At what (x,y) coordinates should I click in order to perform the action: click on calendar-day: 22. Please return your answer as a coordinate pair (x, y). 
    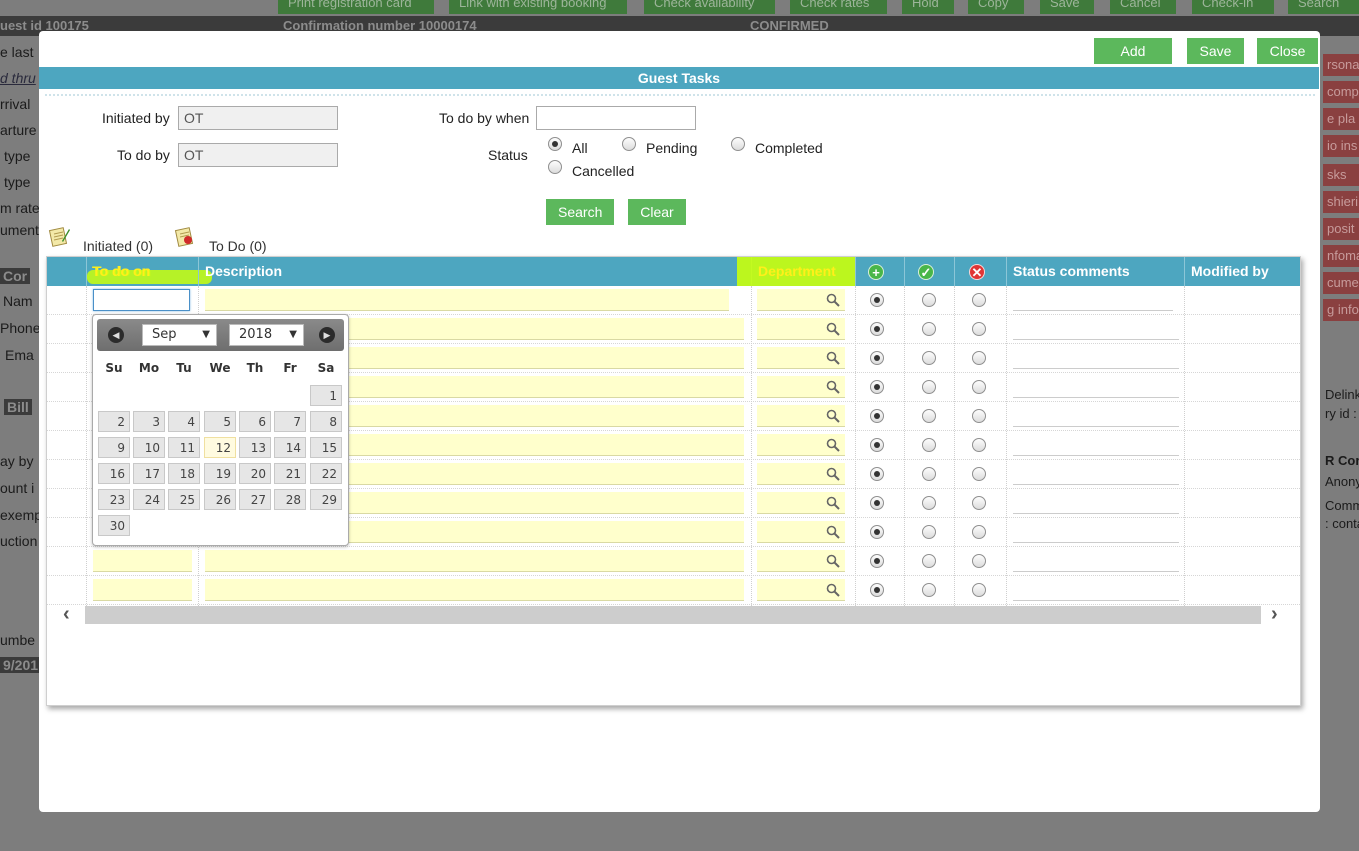
    Looking at the image, I should click on (326, 473).